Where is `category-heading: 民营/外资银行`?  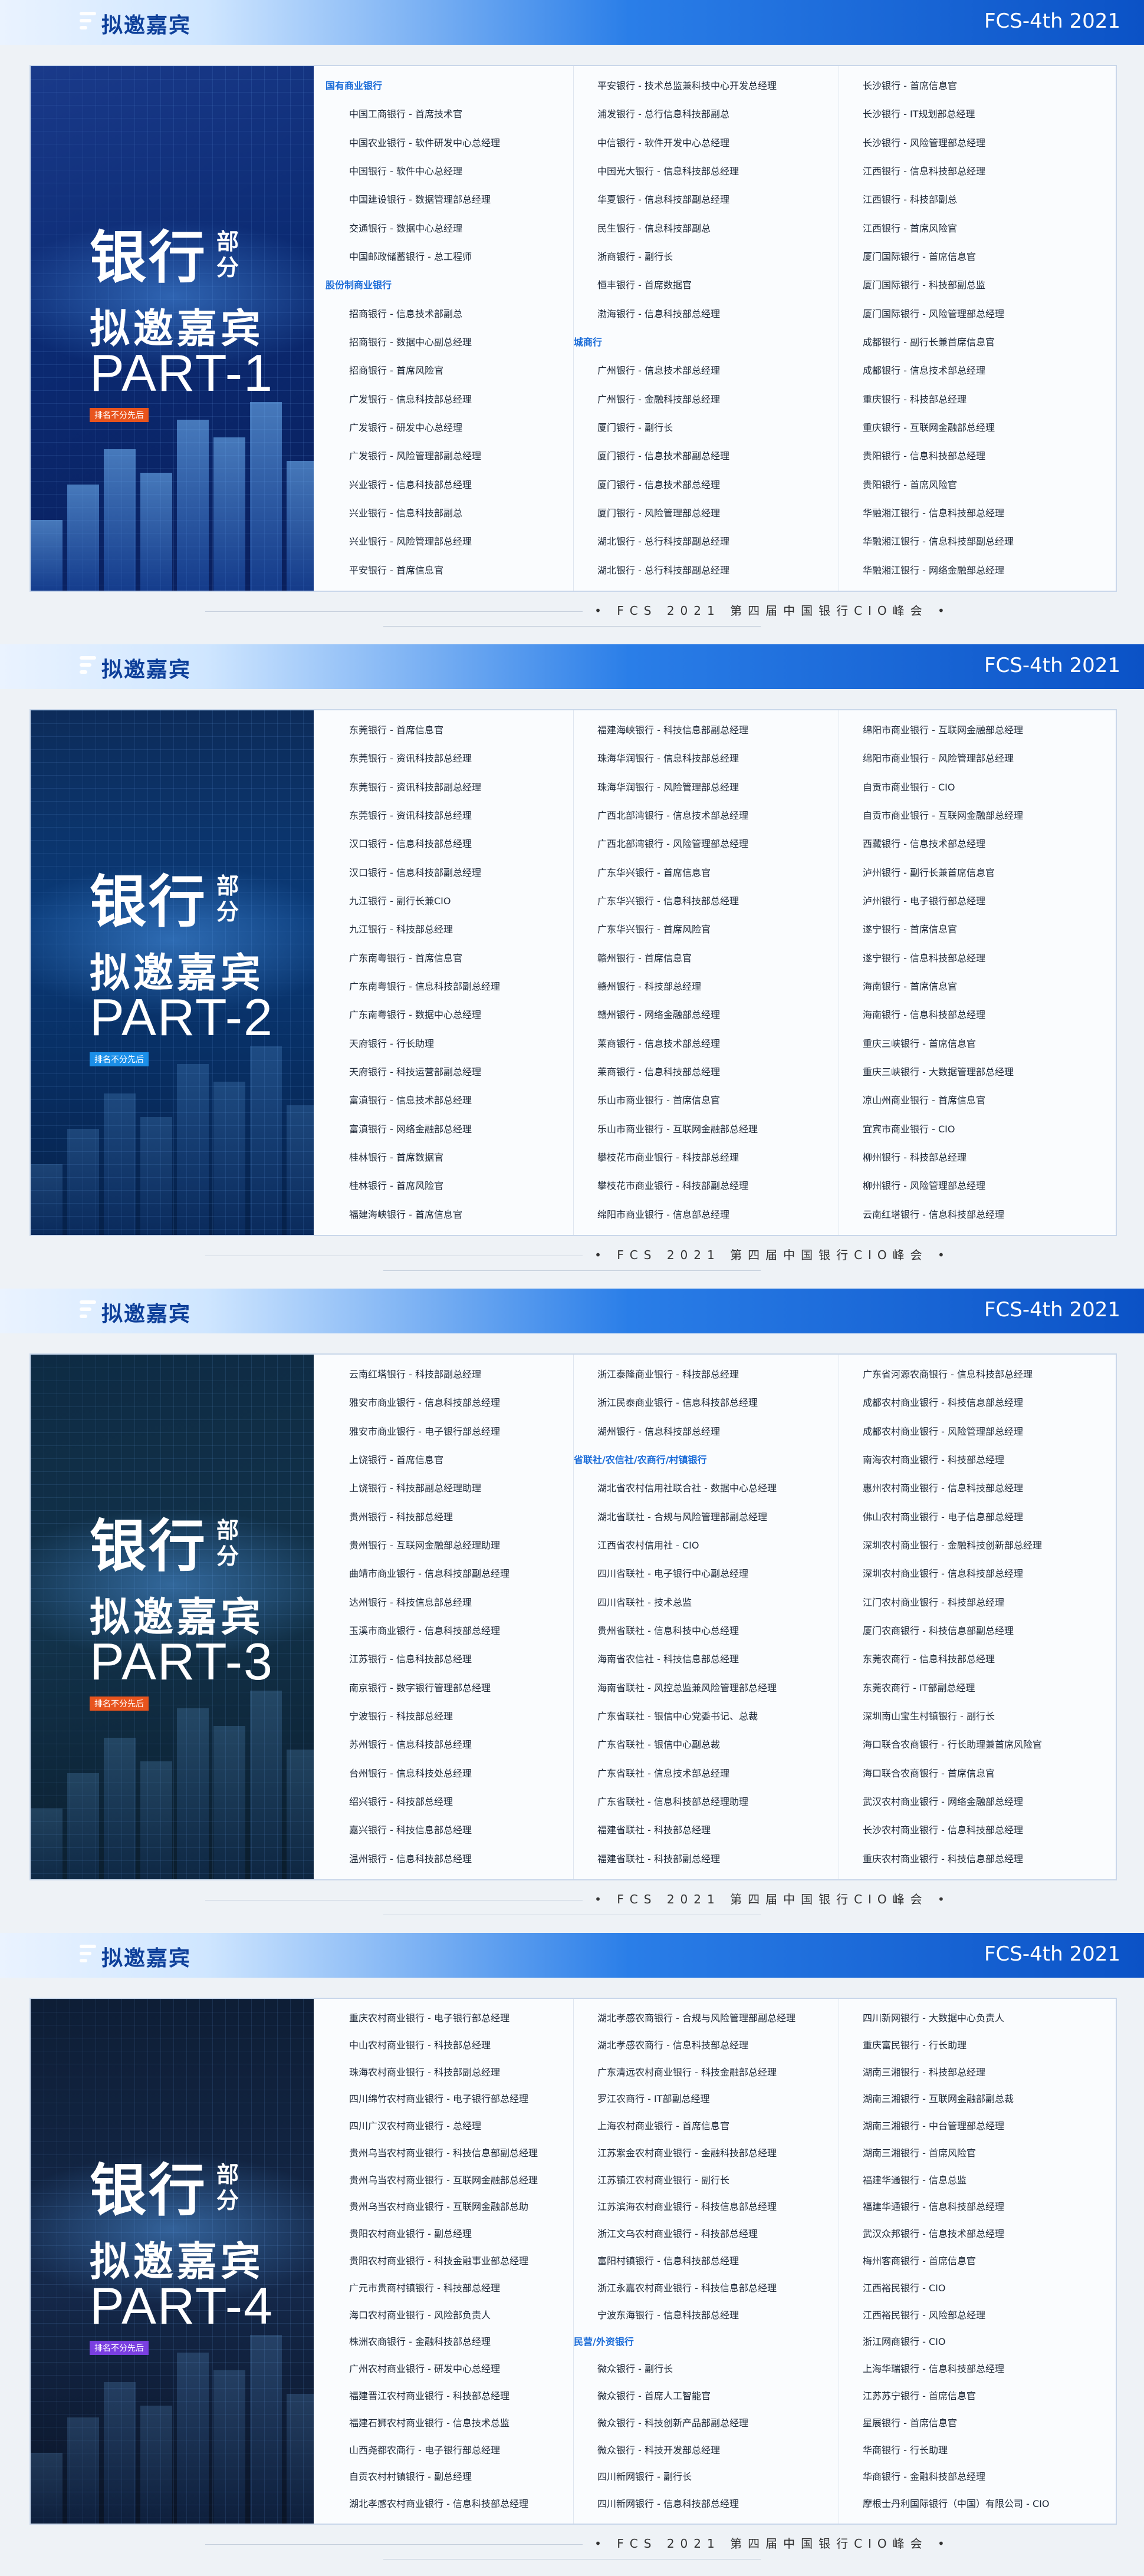
category-heading: 民营/外资银行 is located at coordinates (604, 2342).